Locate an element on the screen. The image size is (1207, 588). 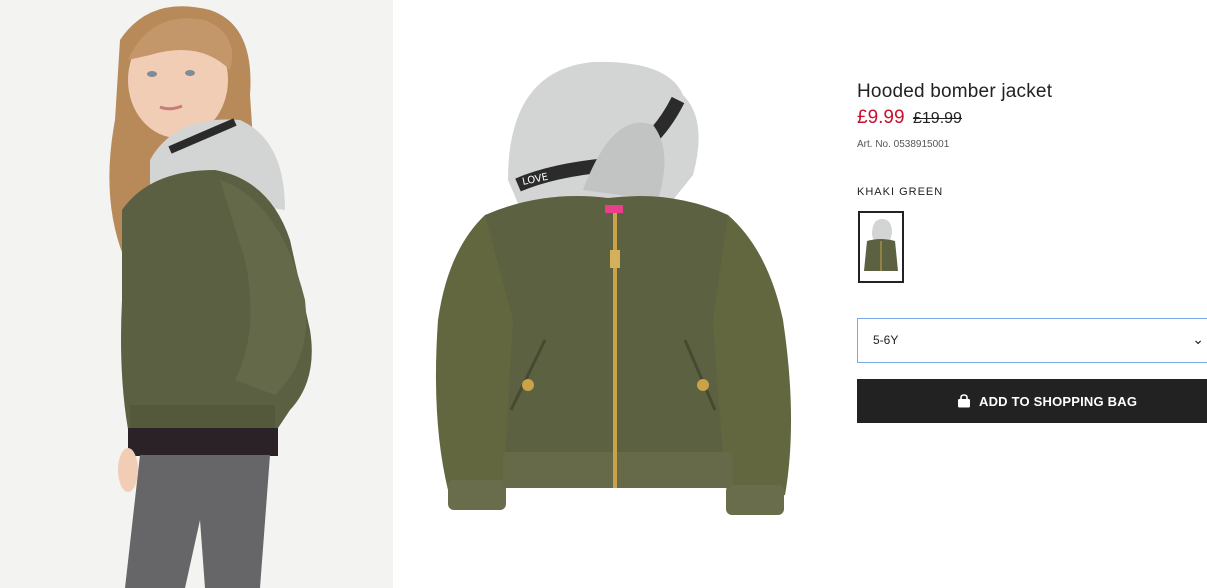
article-number: Art. No. 0538915001 is located at coordinates (903, 144).